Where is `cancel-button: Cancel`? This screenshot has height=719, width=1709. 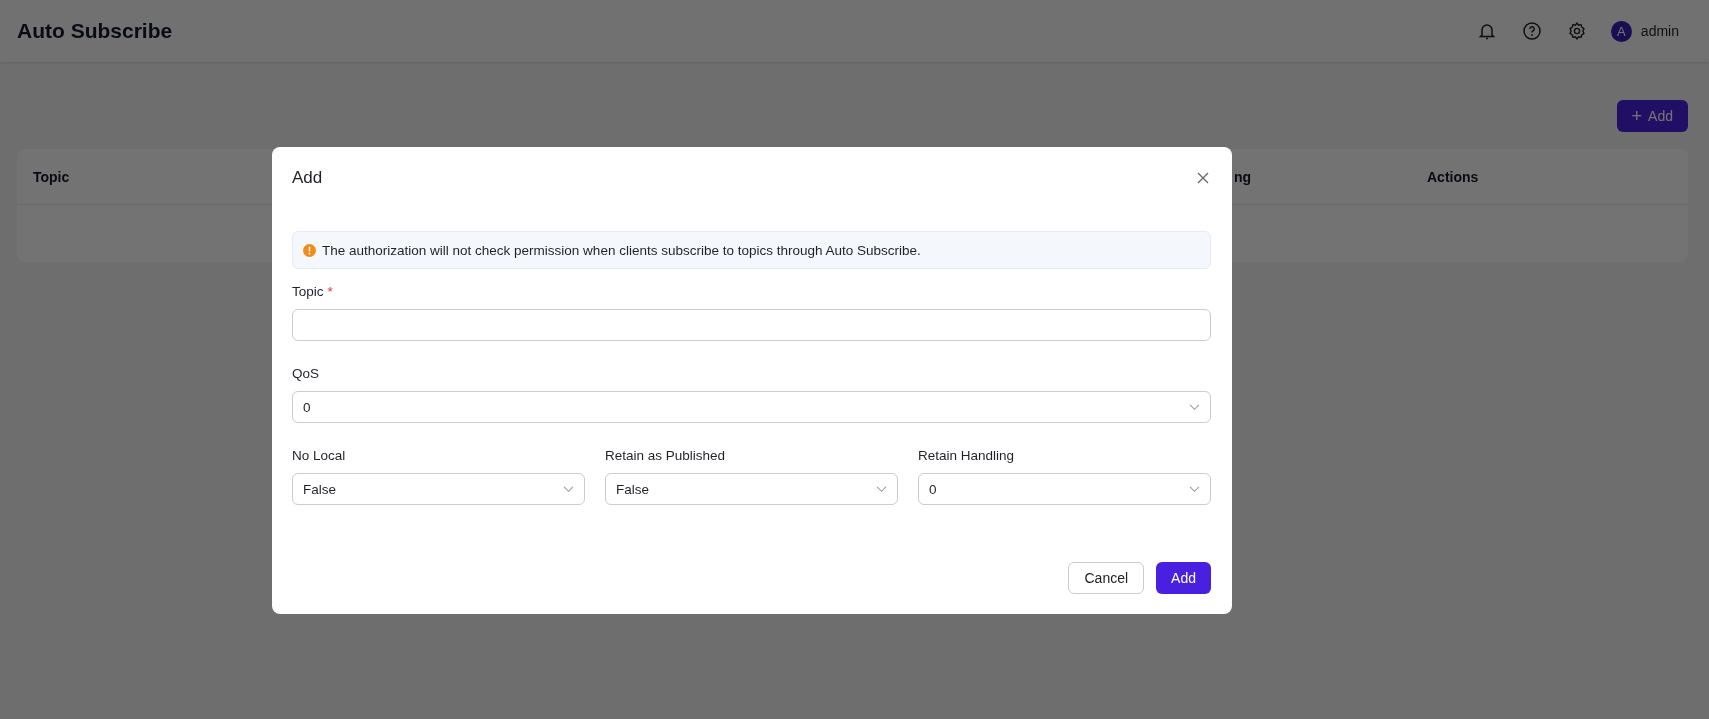
cancel-button: Cancel is located at coordinates (1106, 578).